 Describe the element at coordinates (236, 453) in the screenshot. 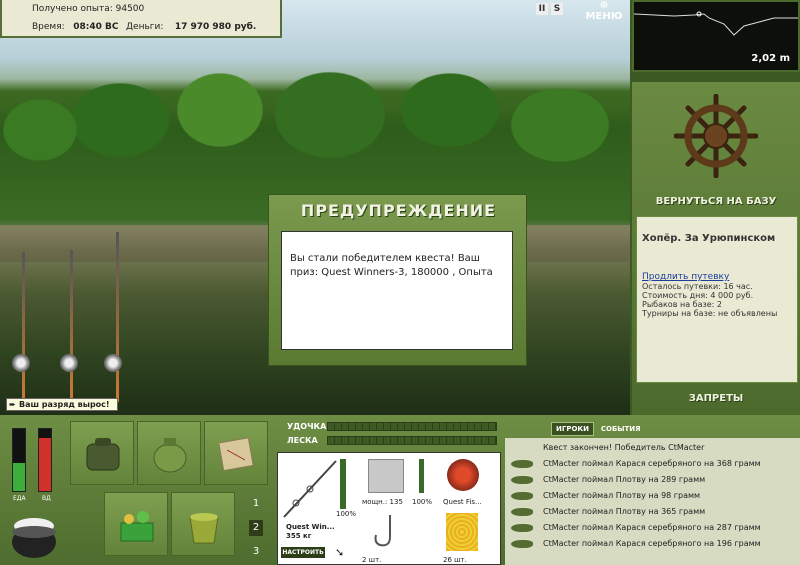

I see `inventory-slot-map` at that location.